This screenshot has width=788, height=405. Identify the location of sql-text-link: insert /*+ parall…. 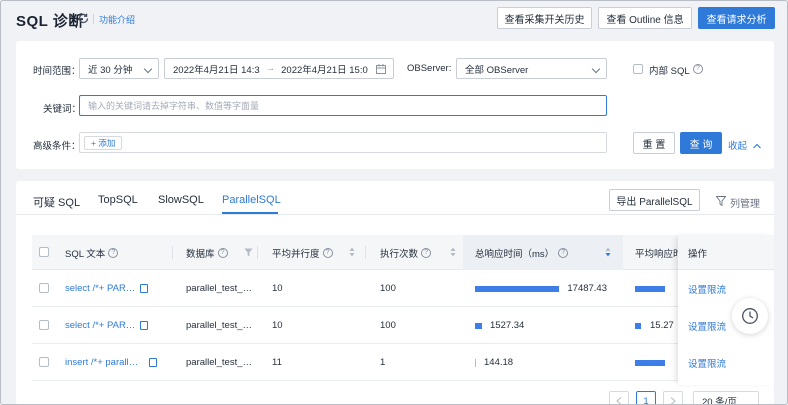
(101, 362).